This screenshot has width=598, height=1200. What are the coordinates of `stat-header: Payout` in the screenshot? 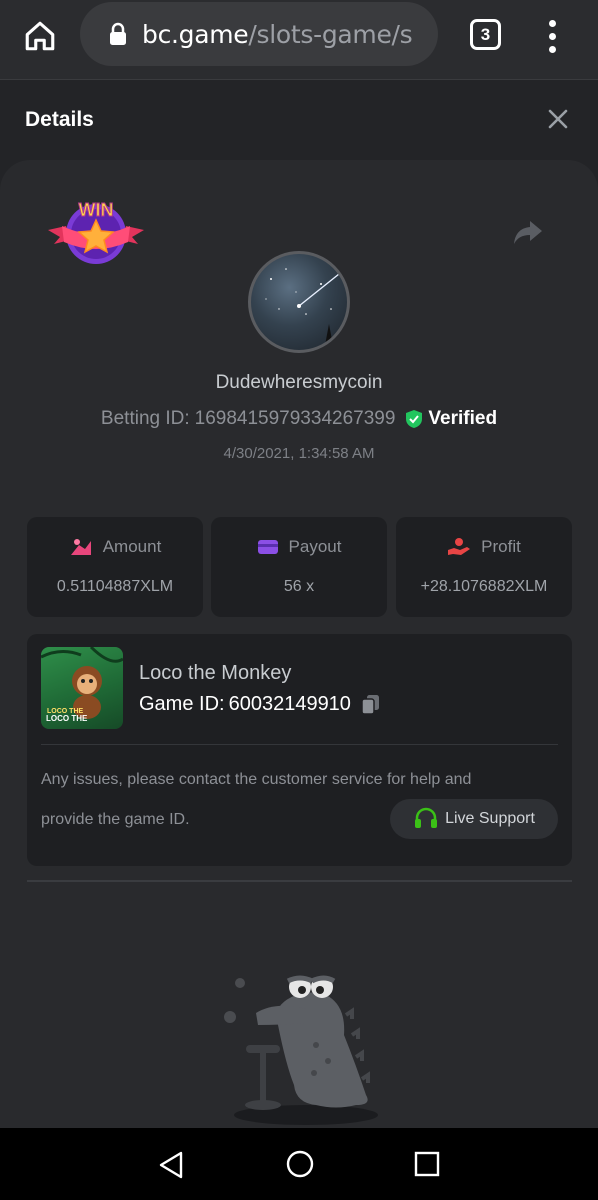 It's located at (299, 547).